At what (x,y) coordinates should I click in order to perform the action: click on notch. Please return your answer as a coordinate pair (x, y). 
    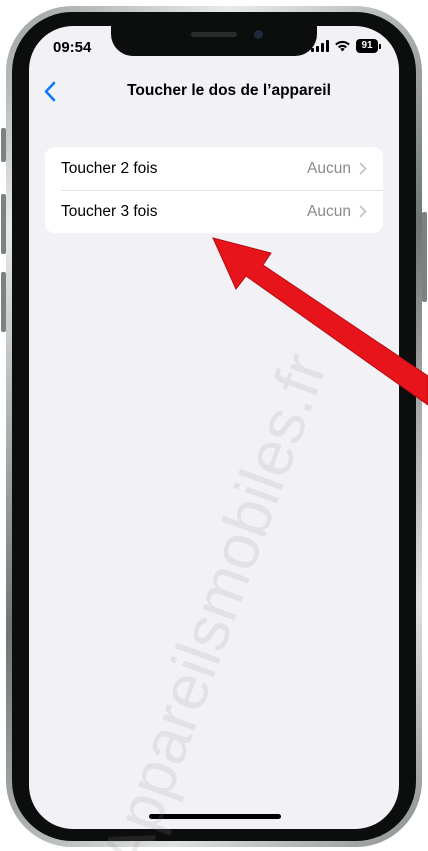
    Looking at the image, I should click on (214, 41).